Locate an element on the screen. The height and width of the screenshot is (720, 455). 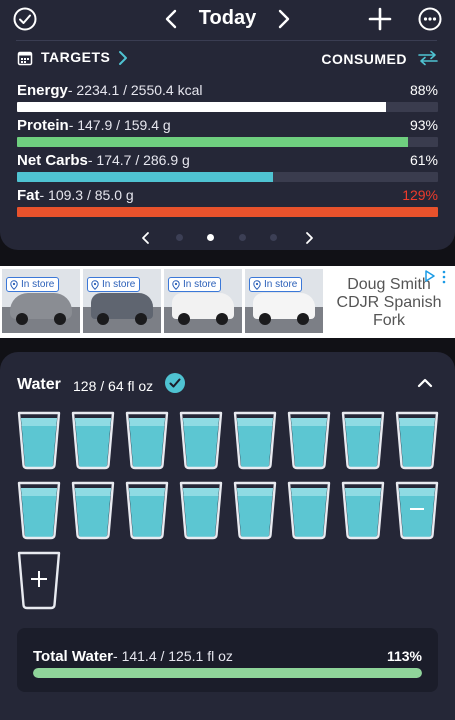
macro-fat: Fat- 109.3 / 85.0 g 129% is located at coordinates (227, 205).